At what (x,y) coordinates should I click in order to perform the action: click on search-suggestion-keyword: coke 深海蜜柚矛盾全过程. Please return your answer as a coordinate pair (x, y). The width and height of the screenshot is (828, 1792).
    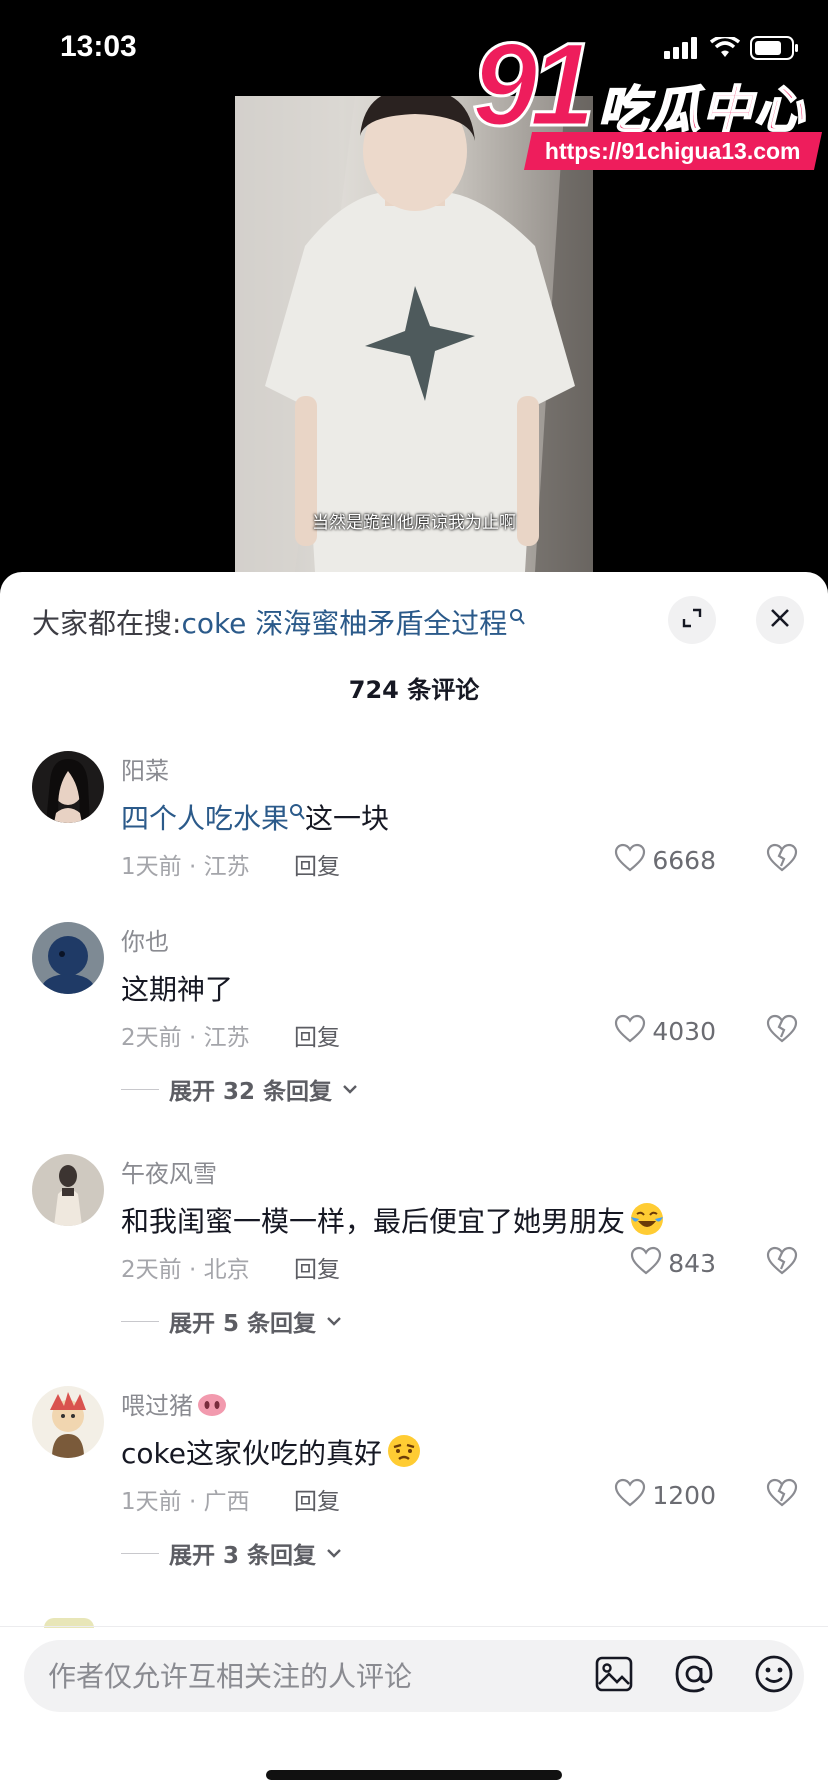
    Looking at the image, I should click on (344, 623).